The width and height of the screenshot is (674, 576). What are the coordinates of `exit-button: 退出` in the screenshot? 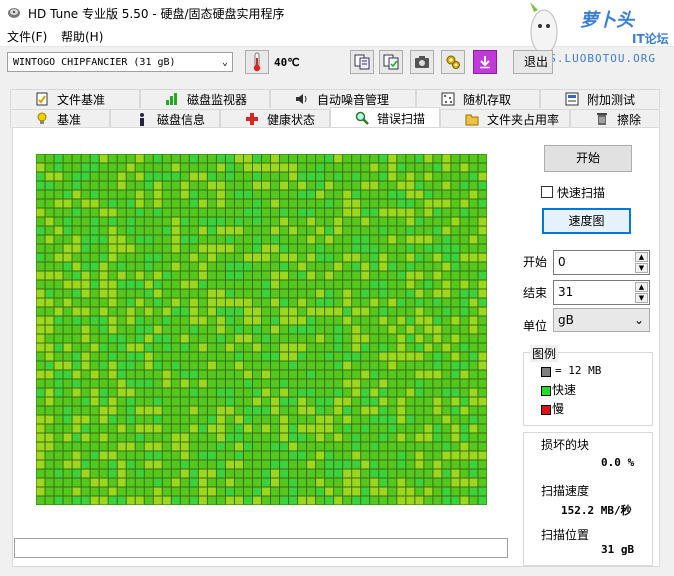 It's located at (533, 62).